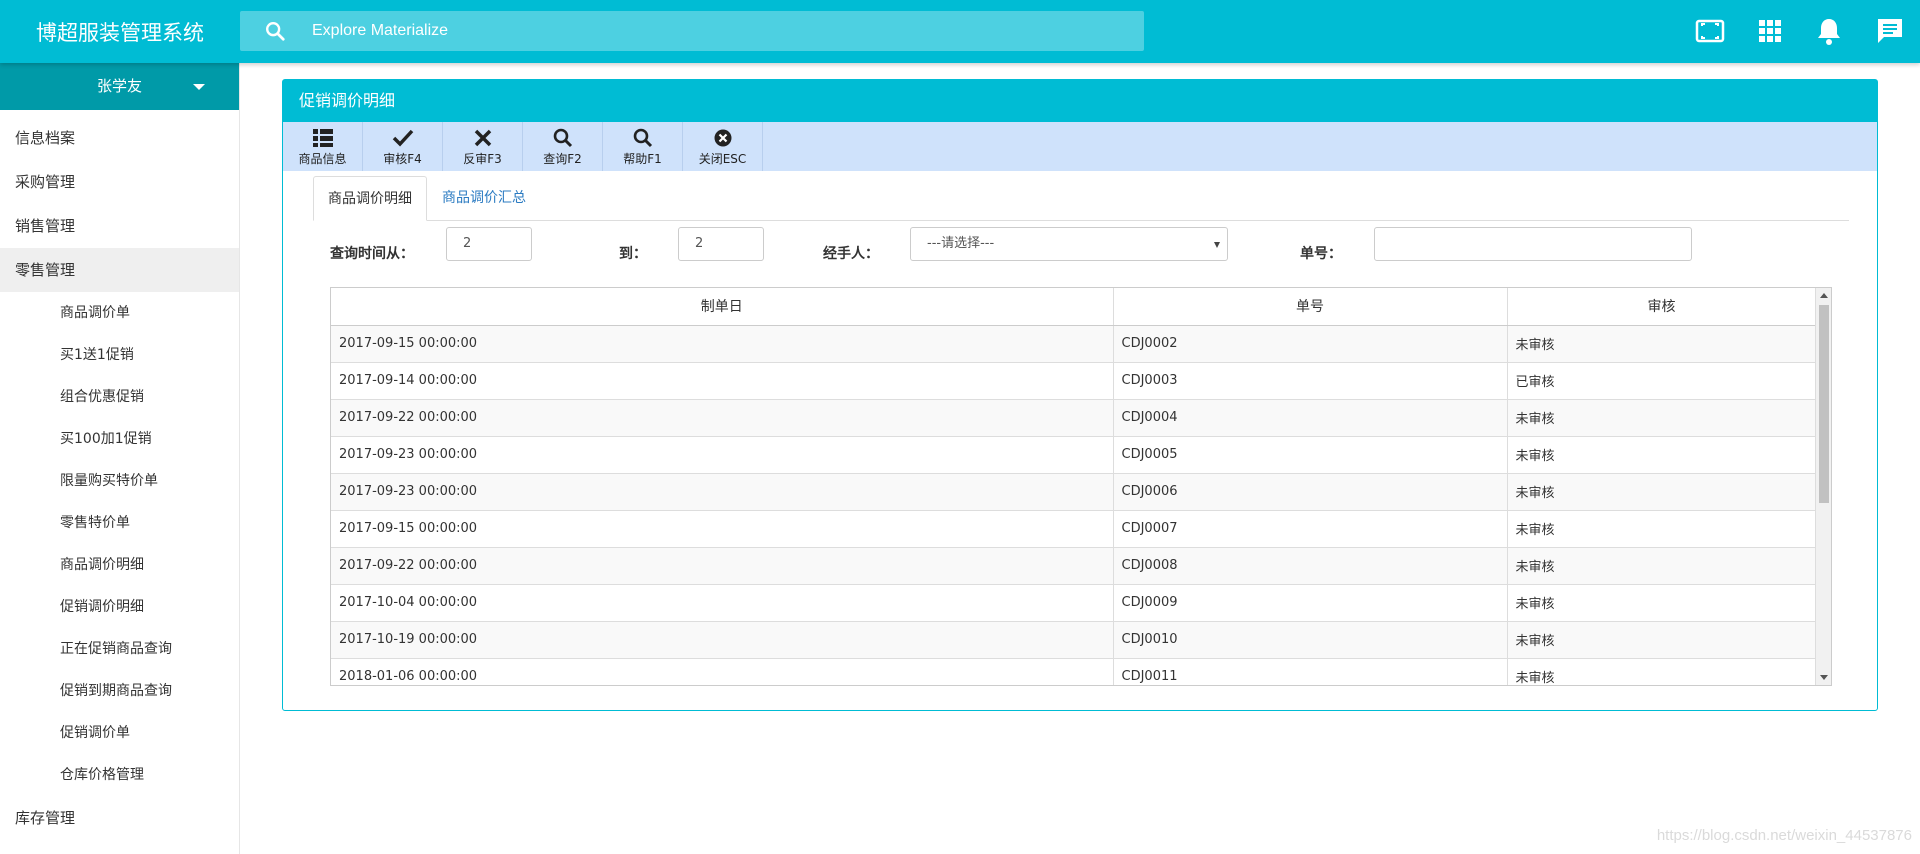 The image size is (1920, 854). I want to click on panel-title: 促销调价明细, so click(1080, 101).